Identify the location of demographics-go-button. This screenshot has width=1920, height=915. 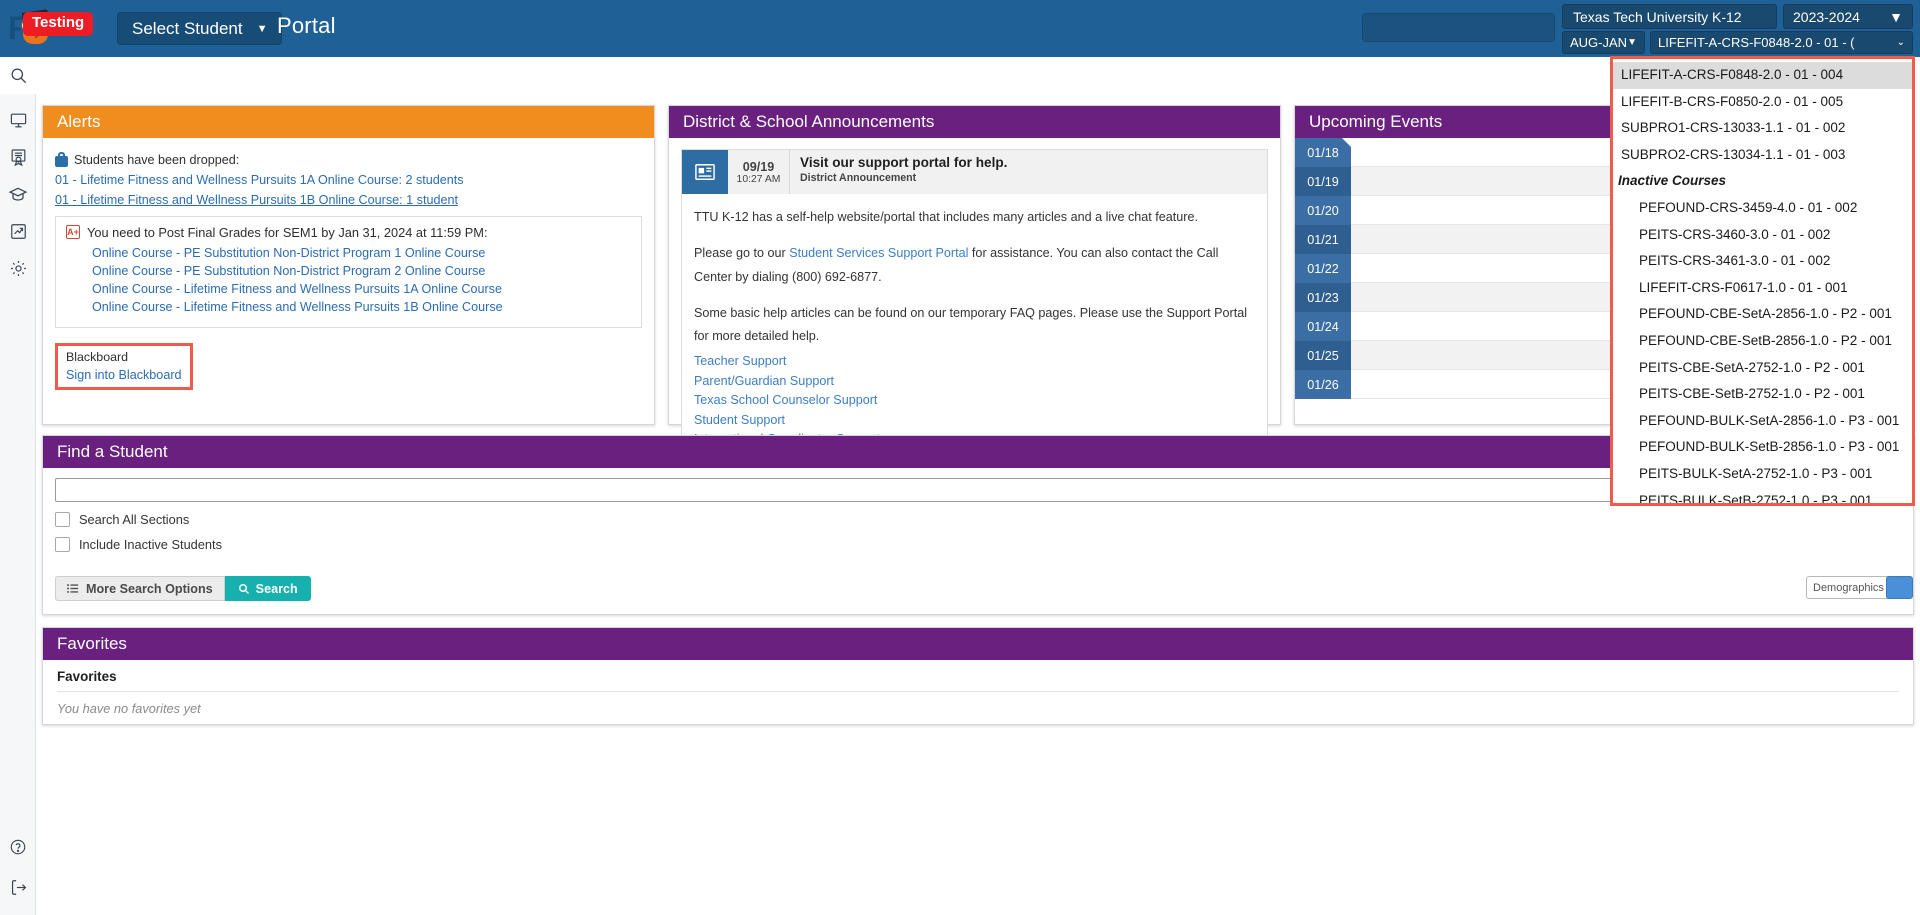
(1899, 587).